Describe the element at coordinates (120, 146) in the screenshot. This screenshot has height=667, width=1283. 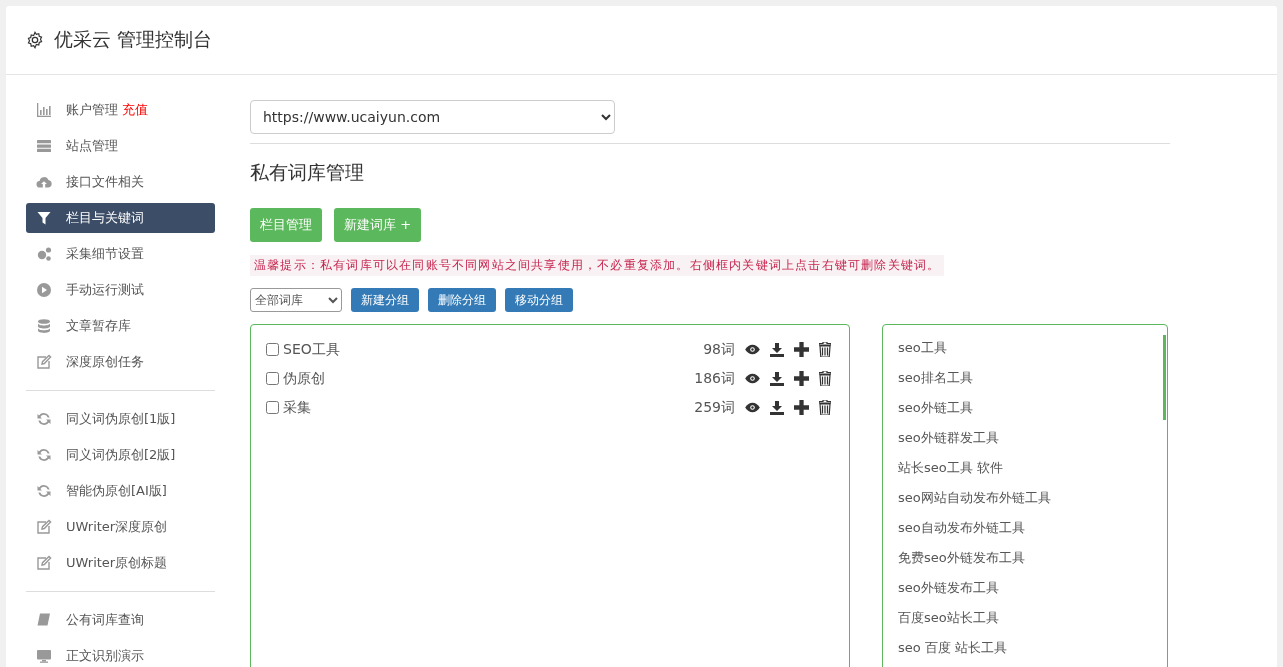
I see `sidebar-item: 站点管理` at that location.